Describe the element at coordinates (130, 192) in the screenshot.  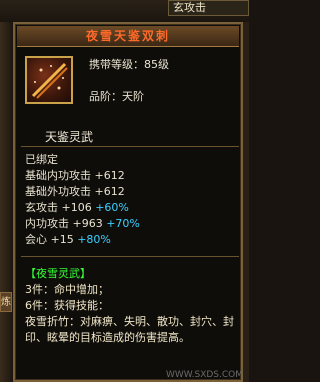
I see `stat-row: 基础外功攻击 +612` at that location.